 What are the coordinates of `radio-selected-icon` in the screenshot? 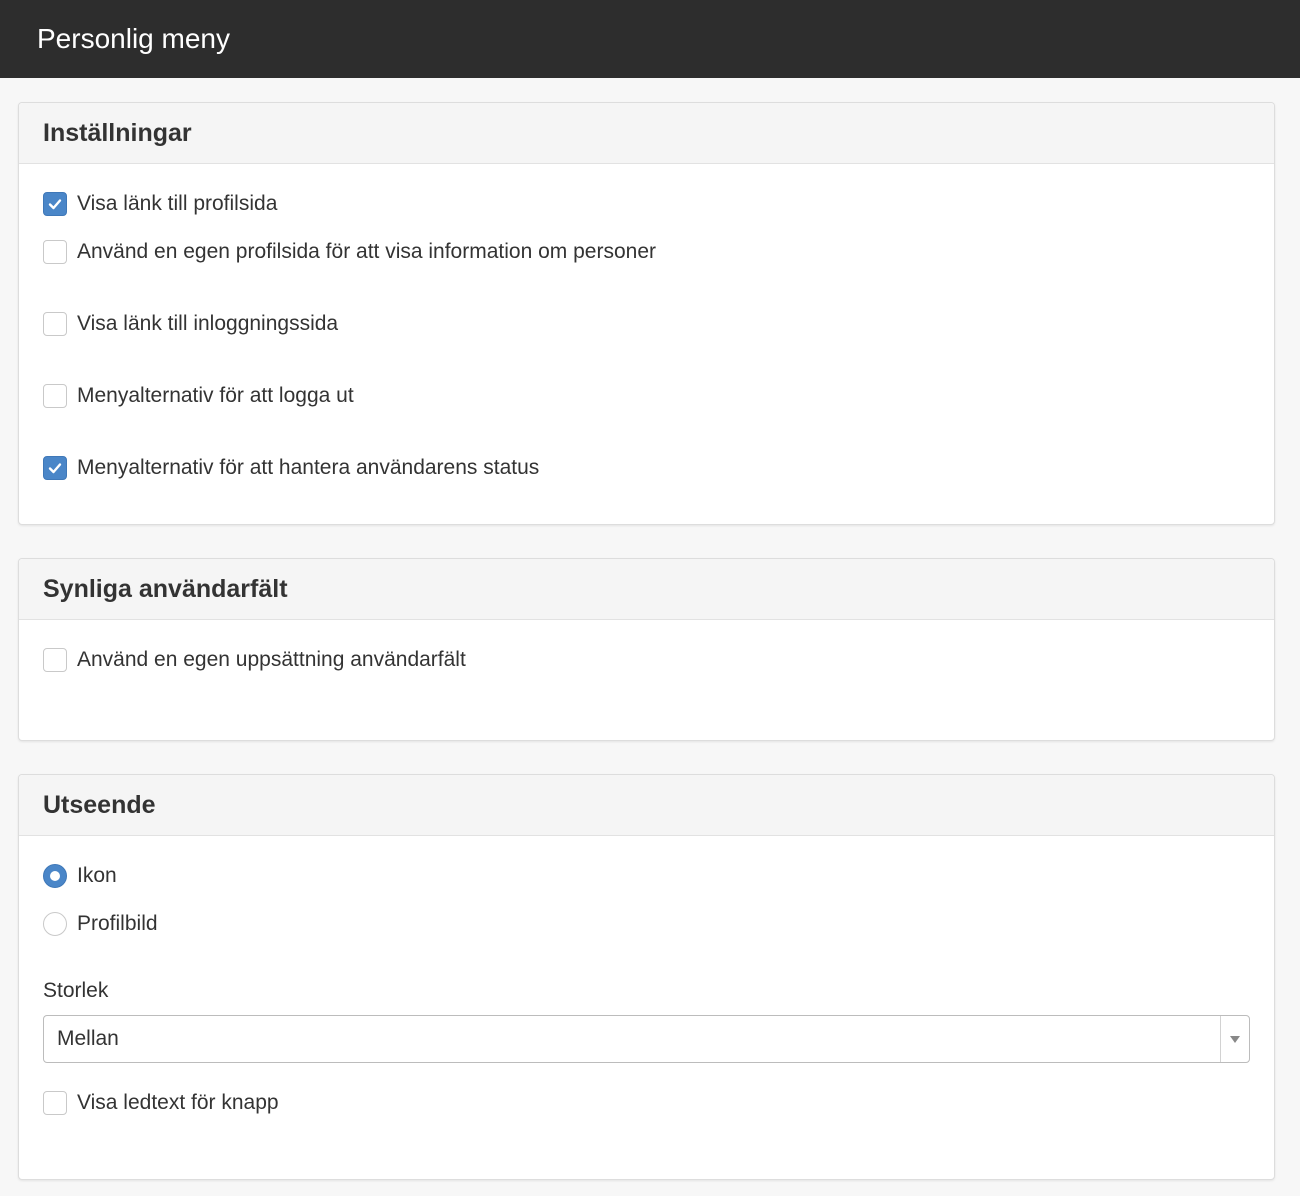 It's located at (55, 876).